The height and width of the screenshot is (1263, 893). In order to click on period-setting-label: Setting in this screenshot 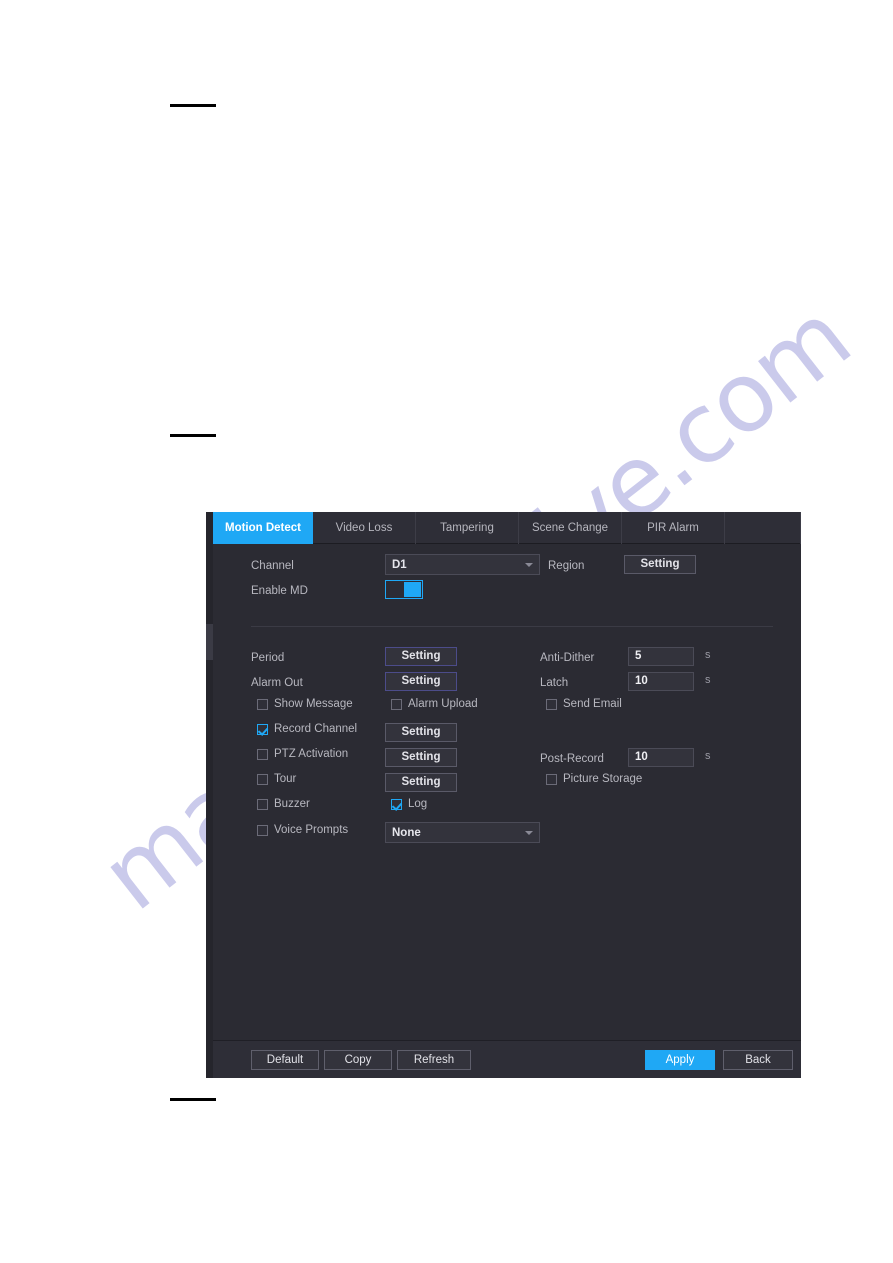, I will do `click(421, 656)`.